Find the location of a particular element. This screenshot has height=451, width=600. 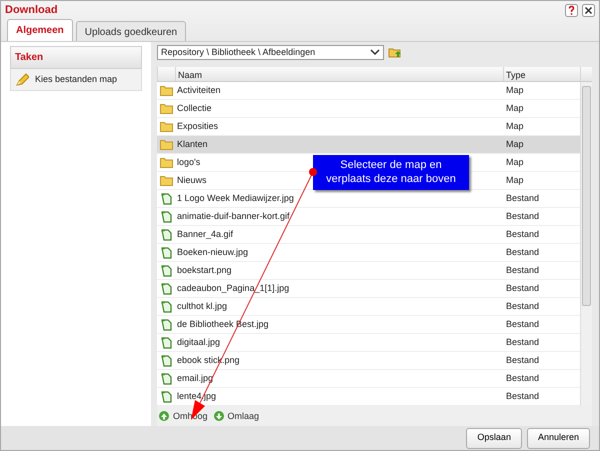

table-row: Activiteiten Map is located at coordinates (368, 91).